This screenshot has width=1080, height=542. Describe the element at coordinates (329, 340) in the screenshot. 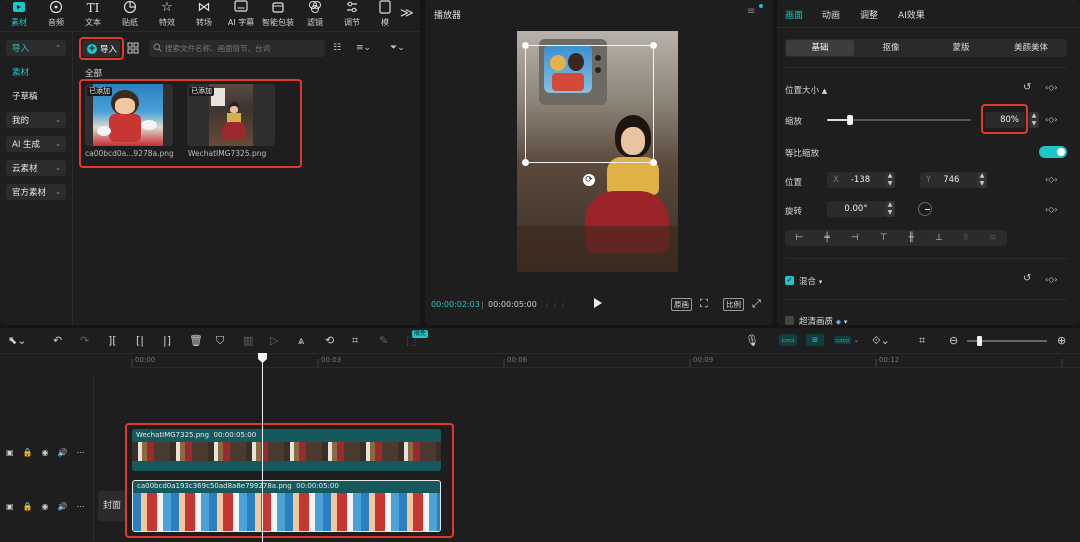

I see `rotate-icon: ⟲` at that location.